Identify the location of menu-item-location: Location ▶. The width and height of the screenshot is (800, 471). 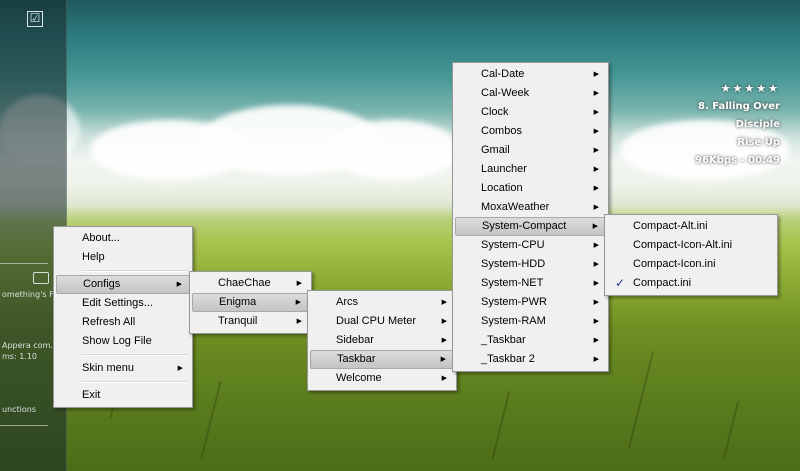
(530, 188).